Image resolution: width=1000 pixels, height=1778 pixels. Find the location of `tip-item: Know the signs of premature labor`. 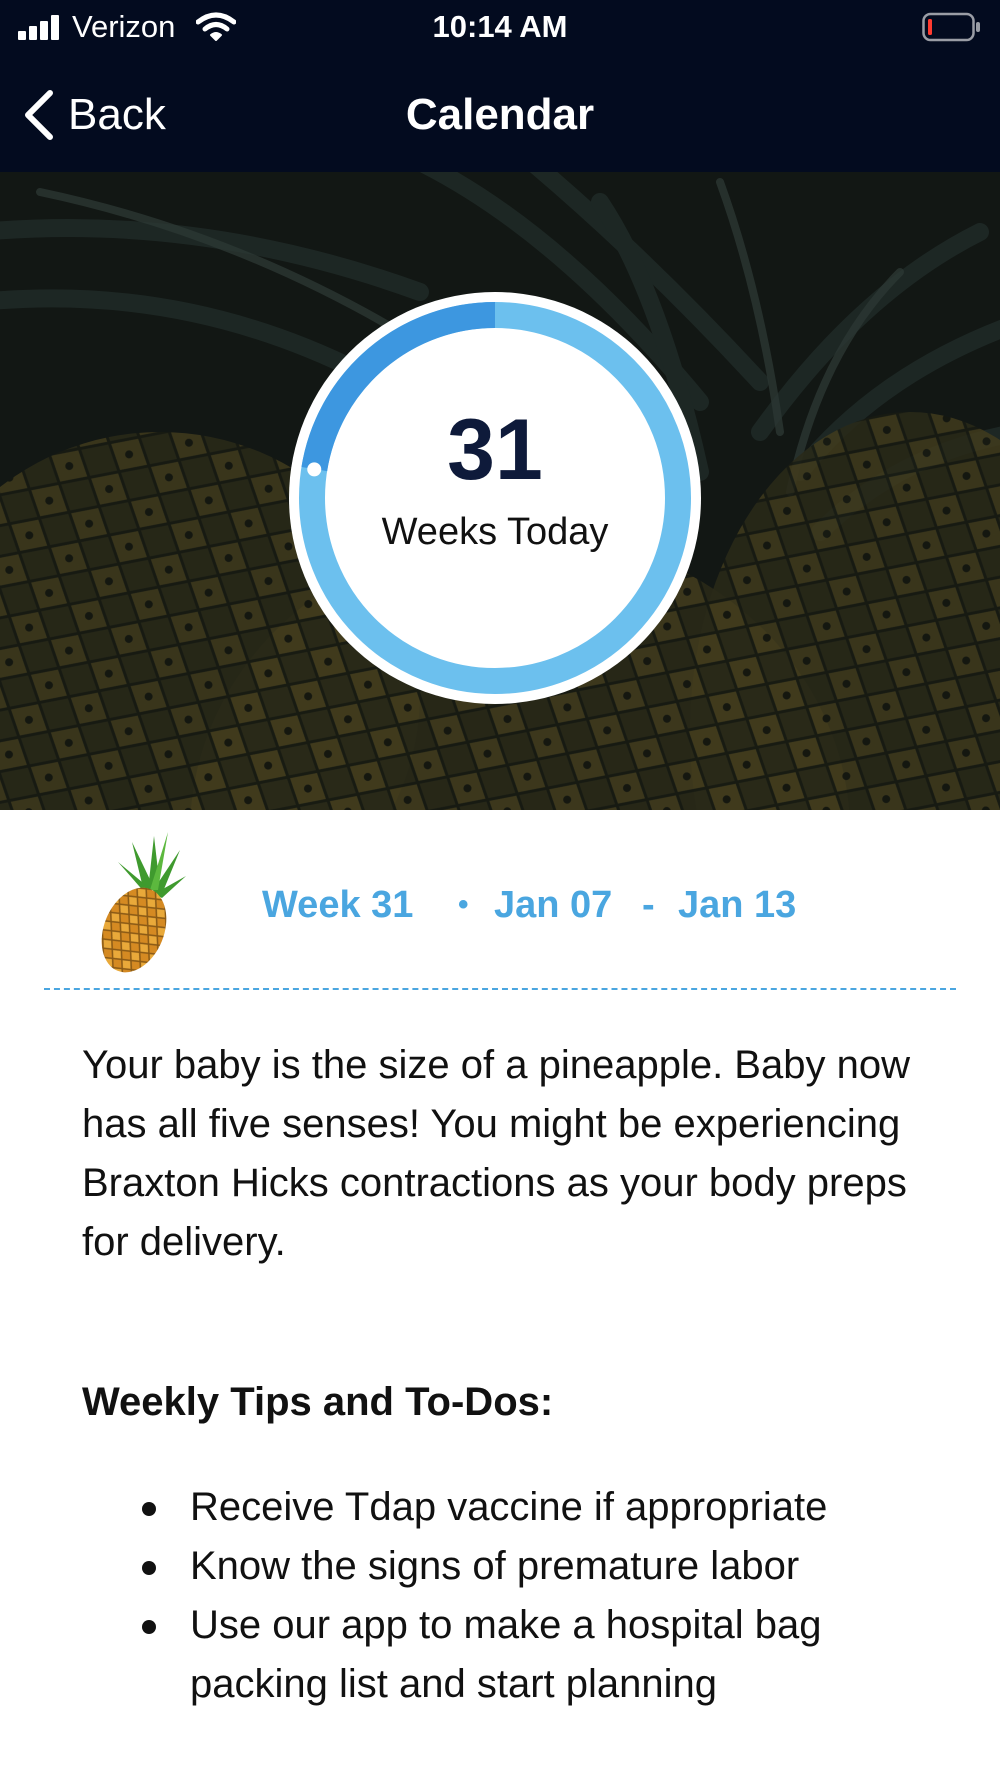

tip-item: Know the signs of premature labor is located at coordinates (502, 1566).